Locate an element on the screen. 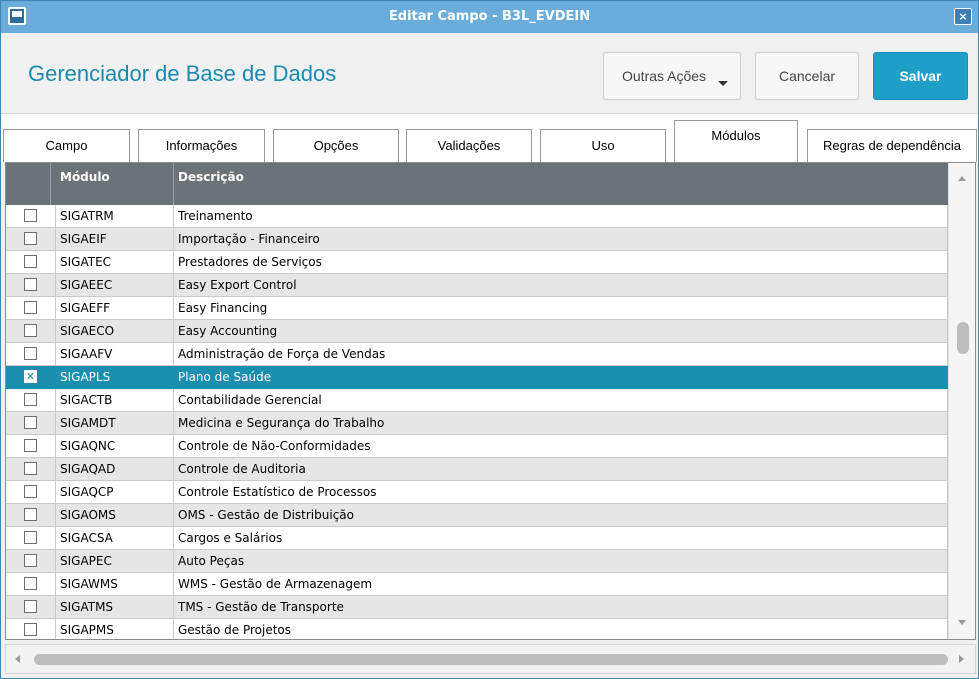 This screenshot has width=979, height=679. module-code: SIGAEIF is located at coordinates (115, 239).